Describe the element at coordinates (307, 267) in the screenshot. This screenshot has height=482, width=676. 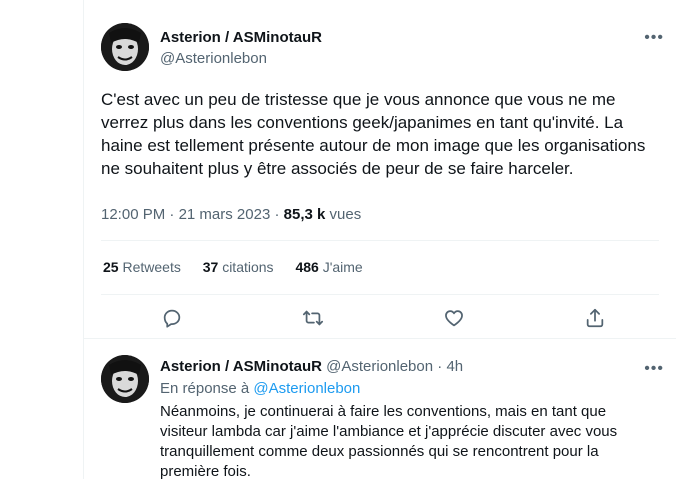
I see `likes-count: 486` at that location.